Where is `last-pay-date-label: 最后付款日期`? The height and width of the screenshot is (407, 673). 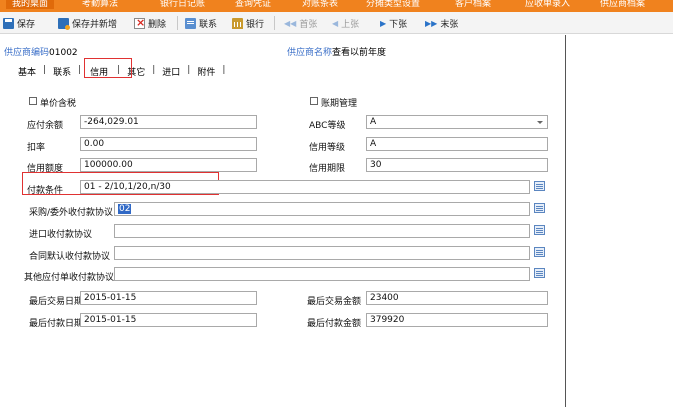 last-pay-date-label: 最后付款日期 is located at coordinates (56, 324).